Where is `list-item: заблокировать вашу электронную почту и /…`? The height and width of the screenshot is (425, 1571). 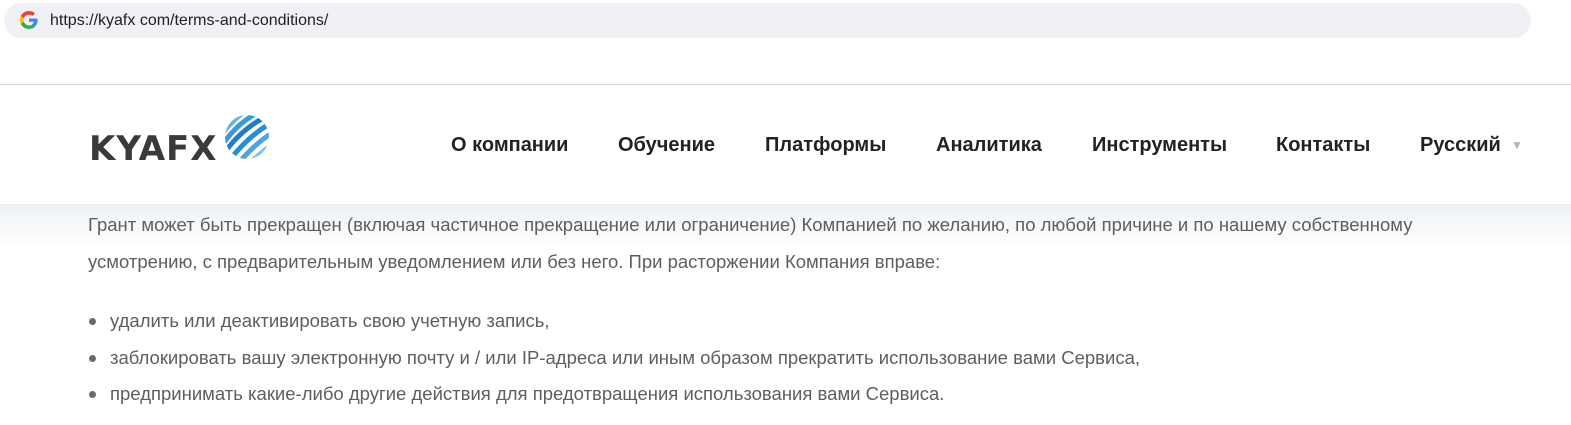 list-item: заблокировать вашу электронную почту и /… is located at coordinates (614, 358).